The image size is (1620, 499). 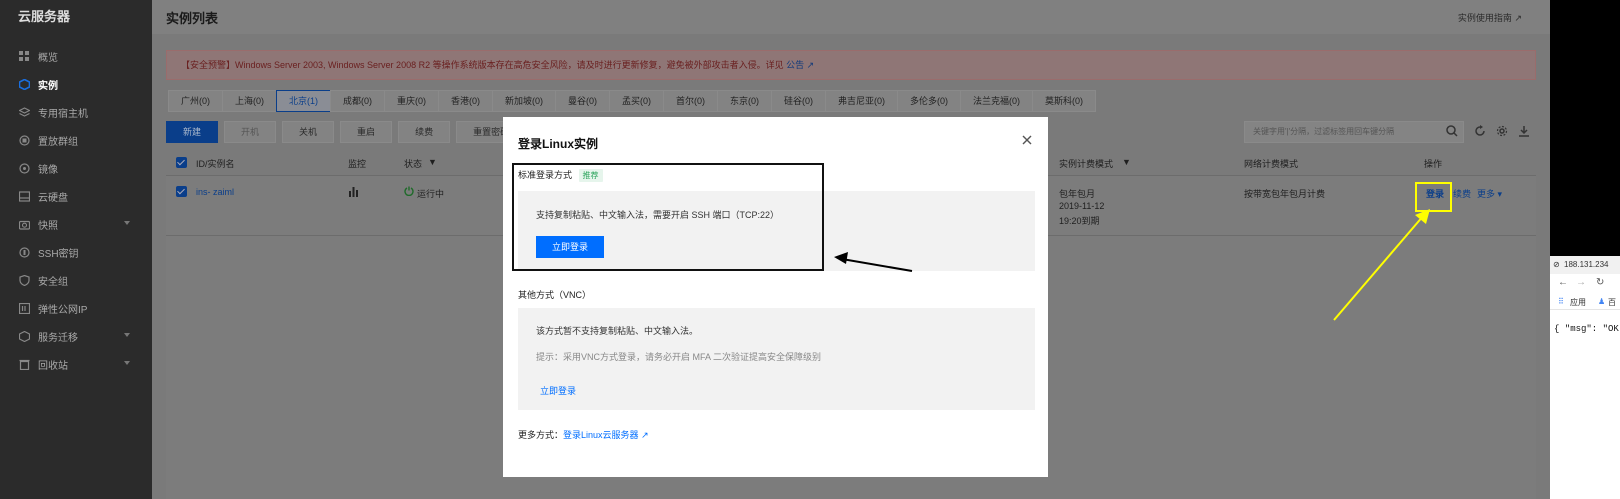 I want to click on region-tab: 成都(0), so click(x=357, y=101).